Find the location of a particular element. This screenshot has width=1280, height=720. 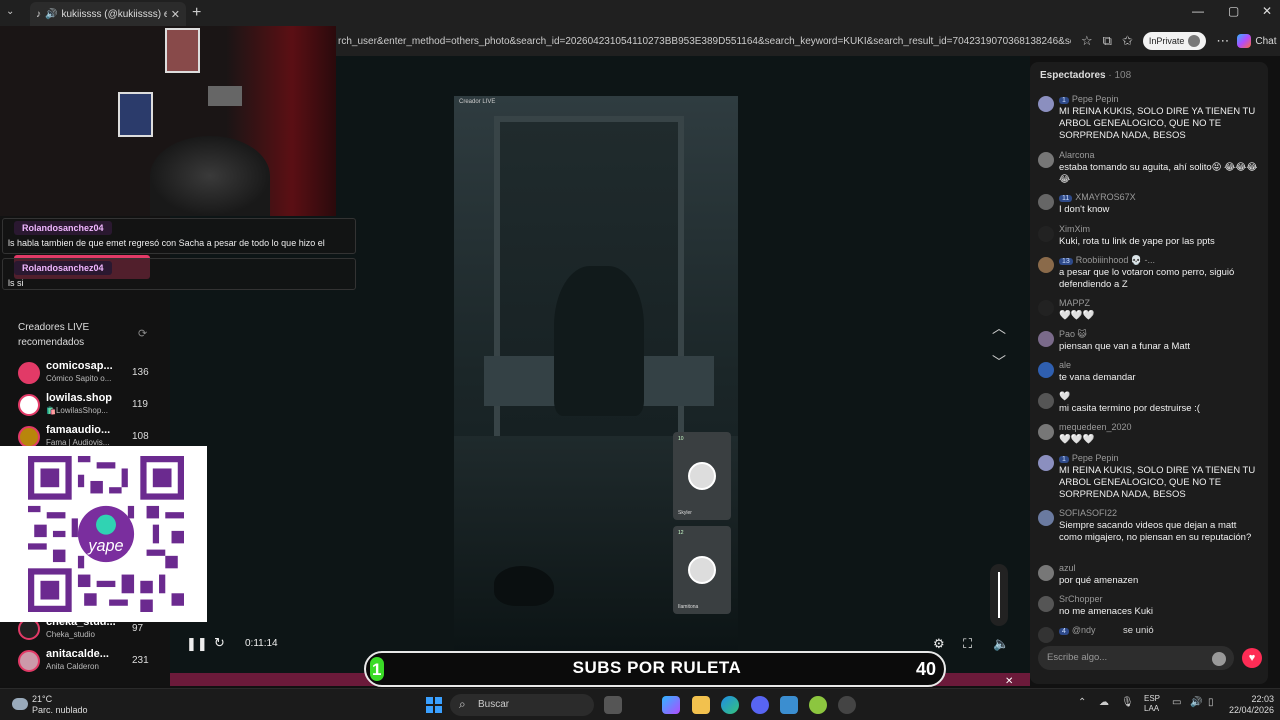

microphone-icon: 🎙 is located at coordinates (1127, 702).